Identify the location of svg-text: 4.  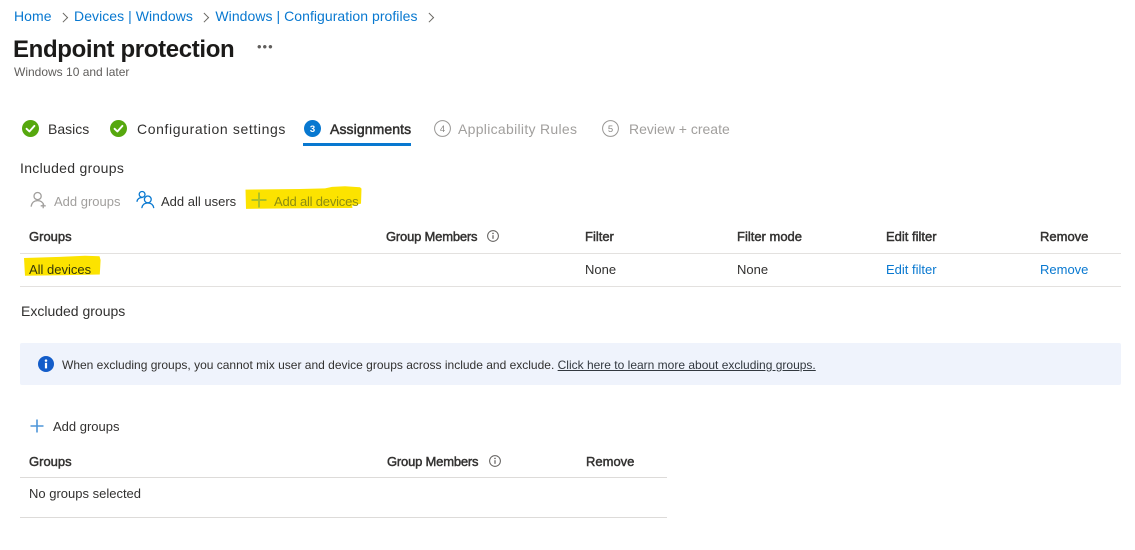
(442, 129).